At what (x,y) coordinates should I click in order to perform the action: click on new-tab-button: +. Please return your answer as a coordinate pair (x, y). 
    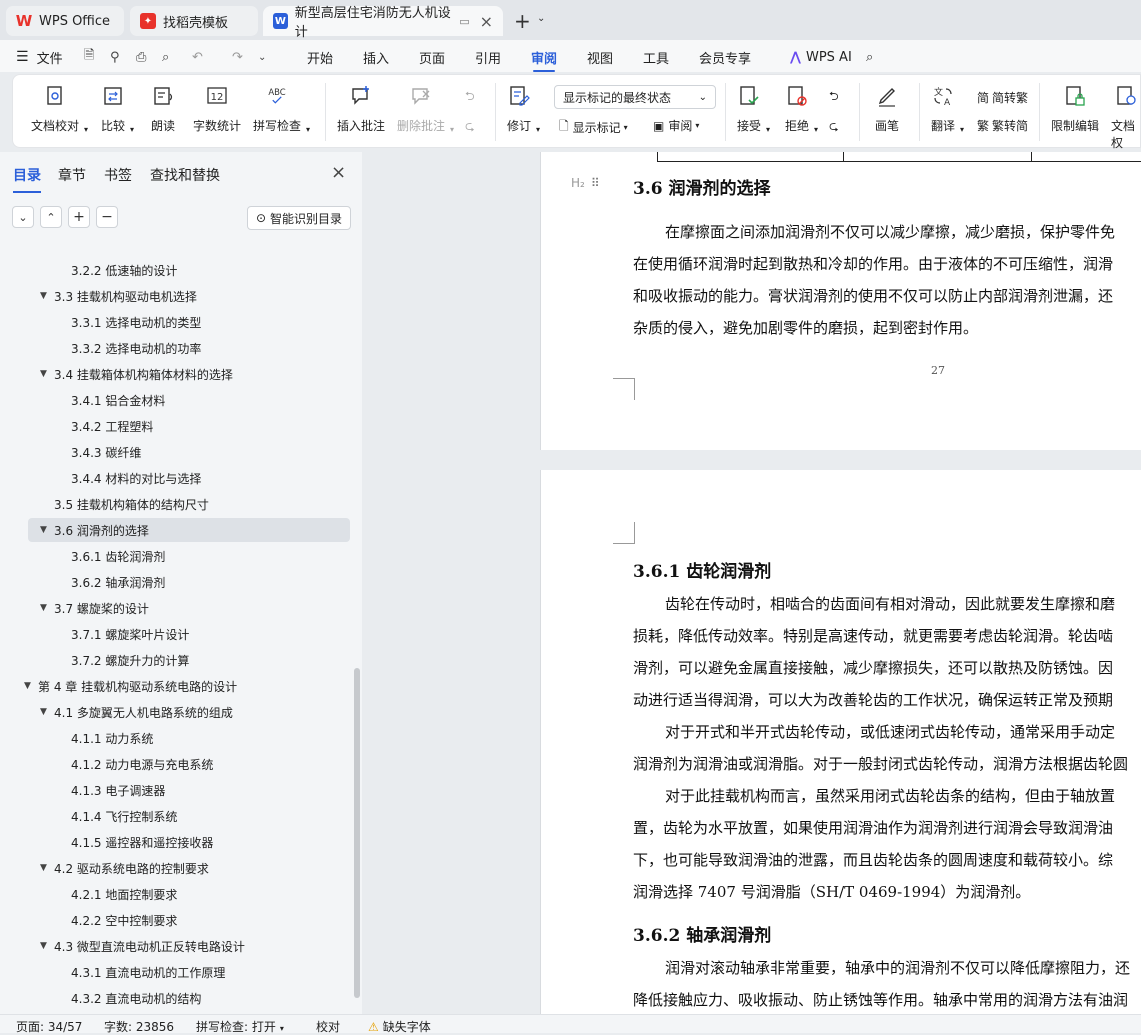
    Looking at the image, I should click on (522, 21).